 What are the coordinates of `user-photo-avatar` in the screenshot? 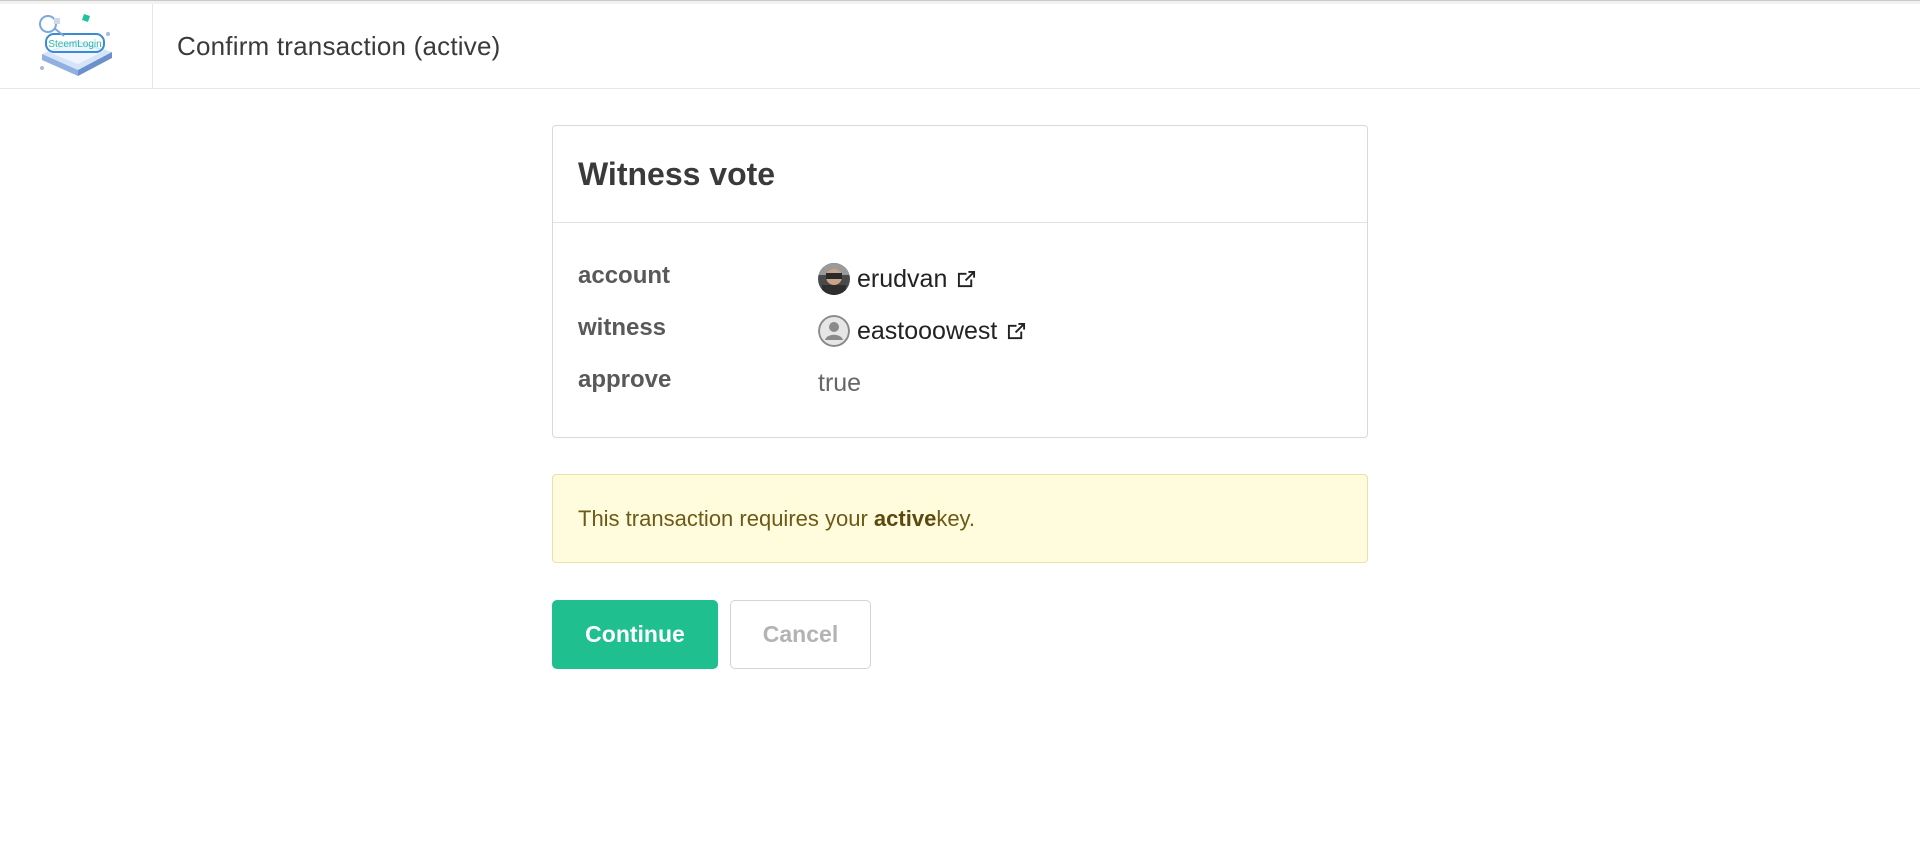 It's located at (834, 279).